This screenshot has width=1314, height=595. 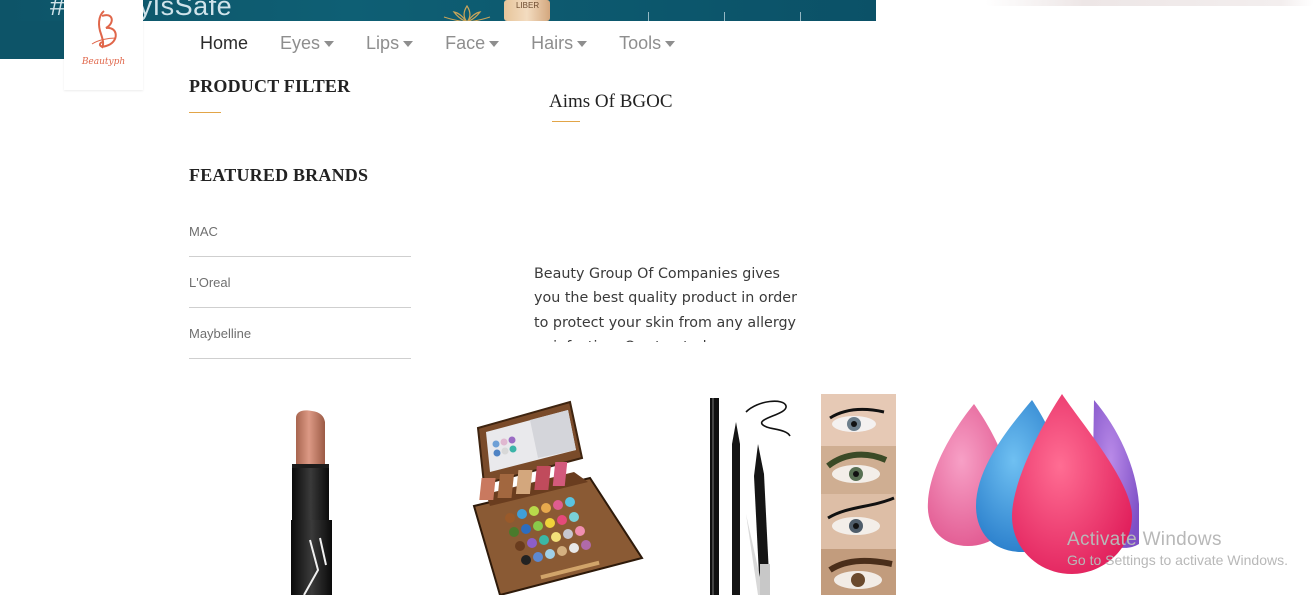 I want to click on nav-label: Face, so click(x=465, y=42).